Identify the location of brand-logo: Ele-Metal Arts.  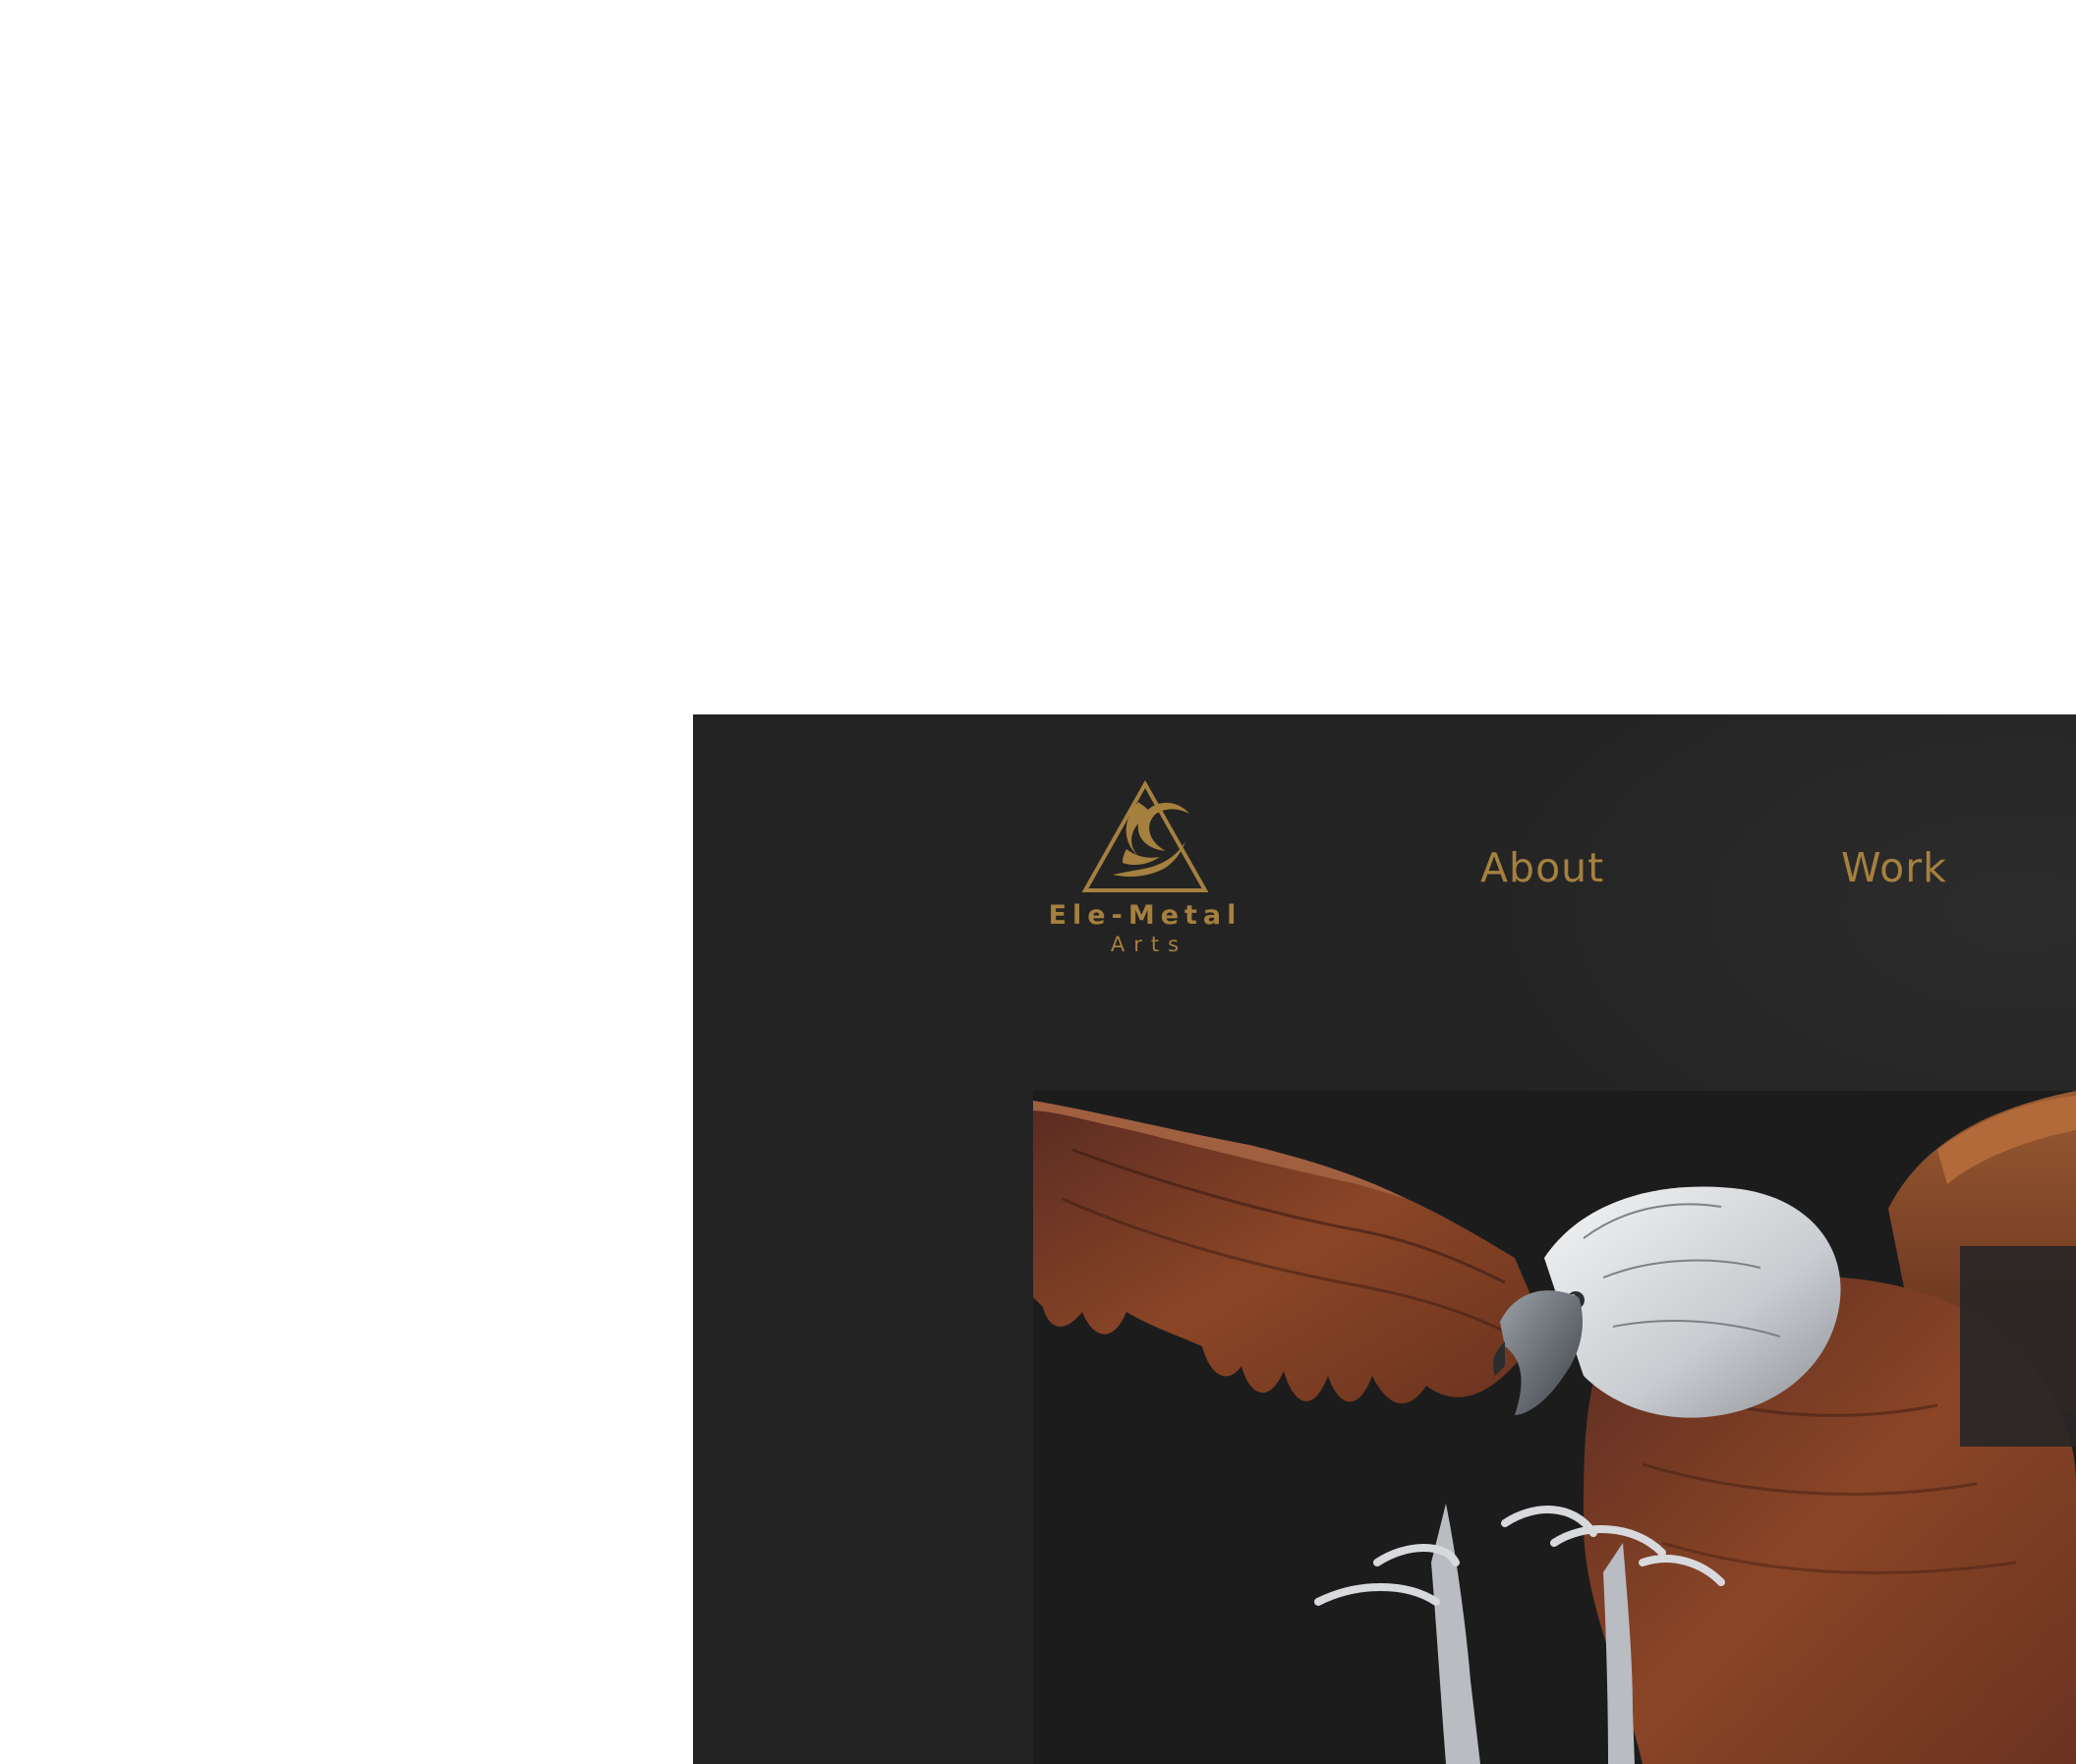
(1145, 868).